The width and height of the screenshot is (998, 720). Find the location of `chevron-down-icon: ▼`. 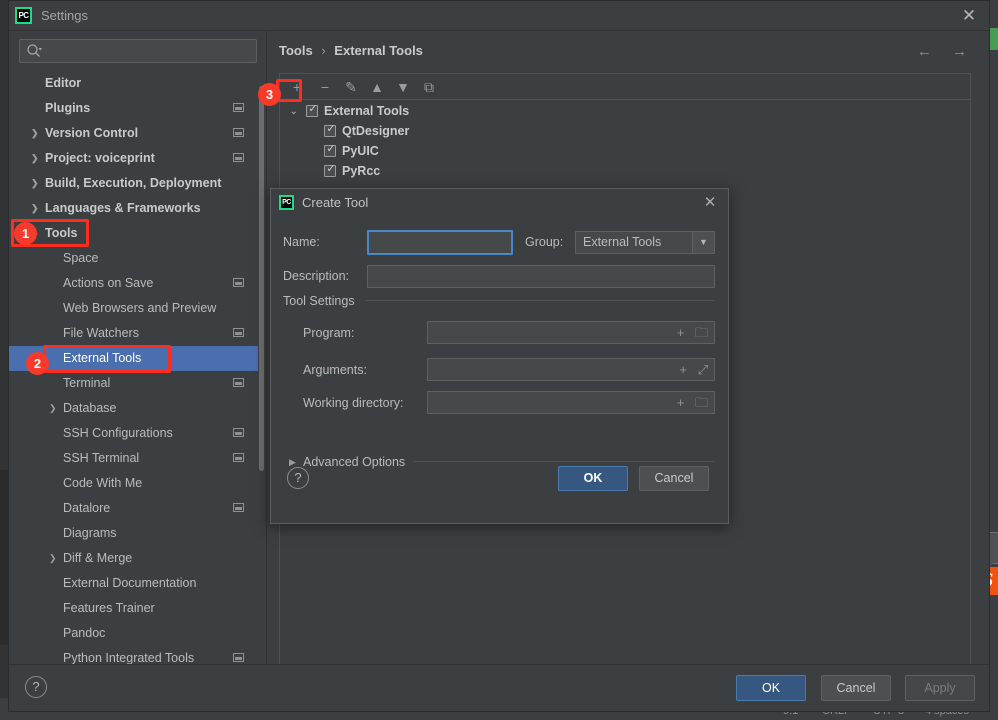

chevron-down-icon: ▼ is located at coordinates (703, 242).